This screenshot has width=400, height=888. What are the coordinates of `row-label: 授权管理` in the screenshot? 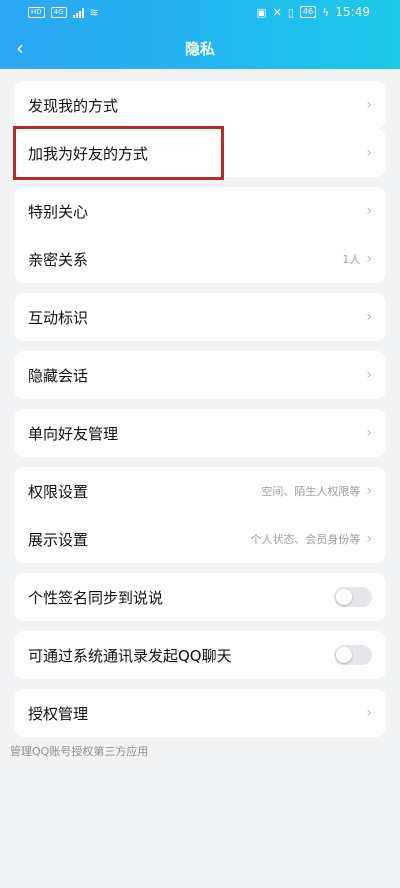 It's located at (58, 713).